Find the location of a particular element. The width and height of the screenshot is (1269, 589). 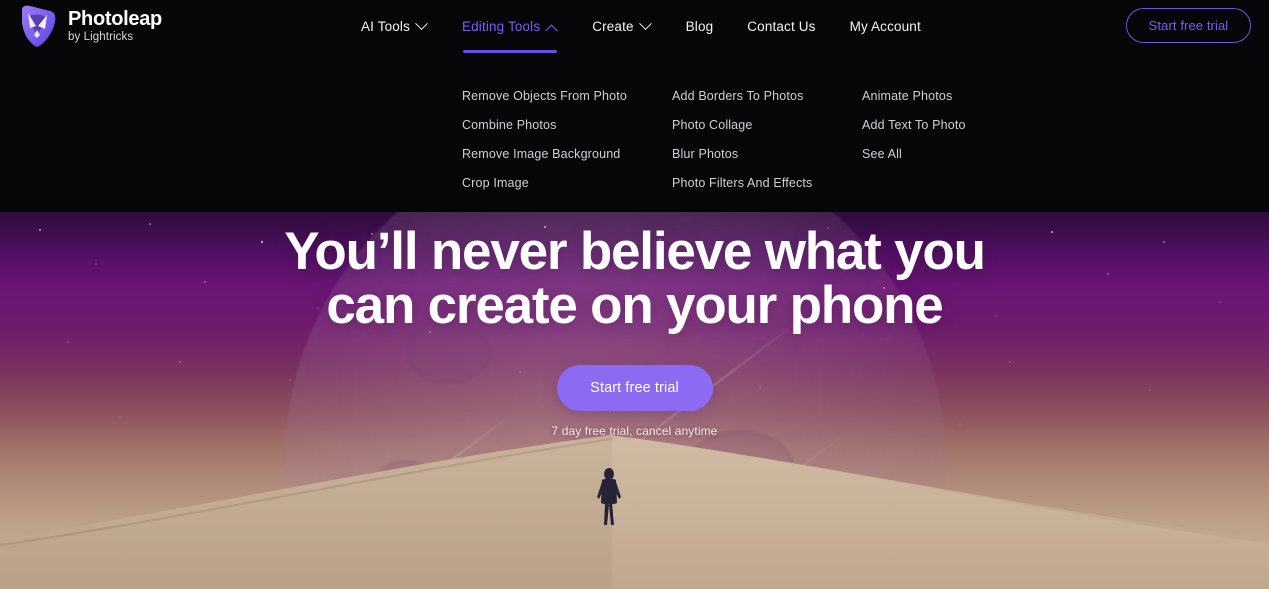

brand-logo: Photoleap by Lightricks is located at coordinates (89, 26).